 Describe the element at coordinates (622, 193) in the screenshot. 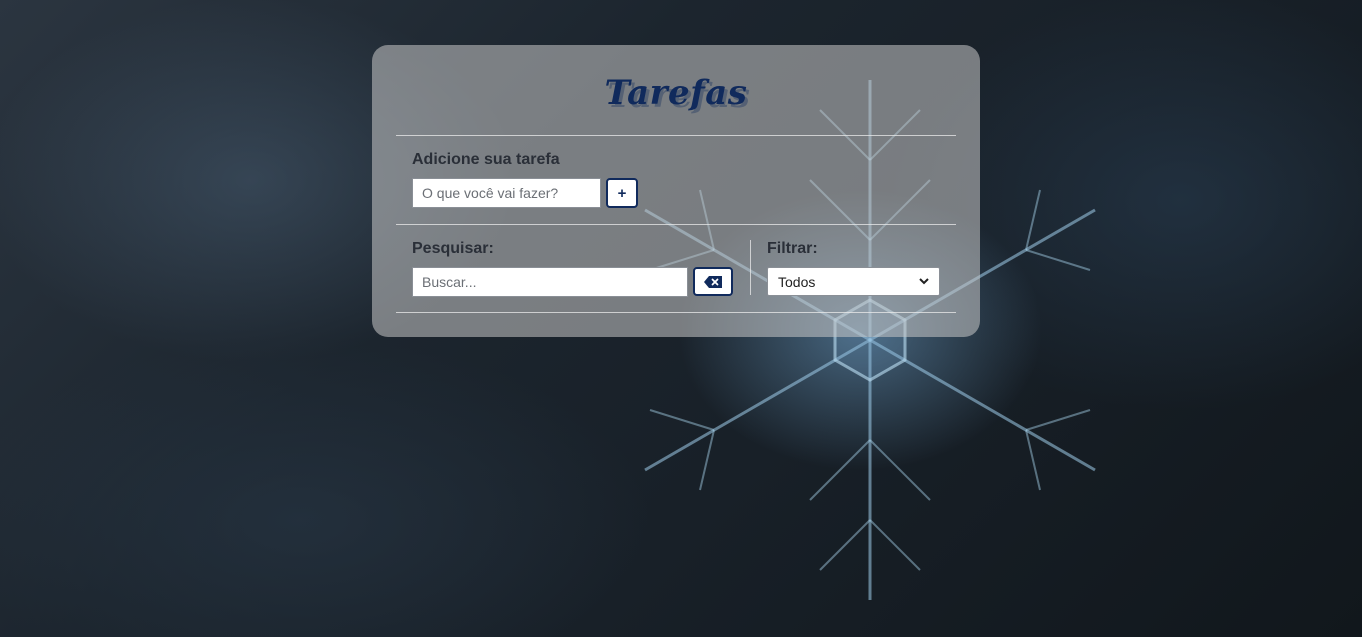

I see `add-task-button: +` at that location.